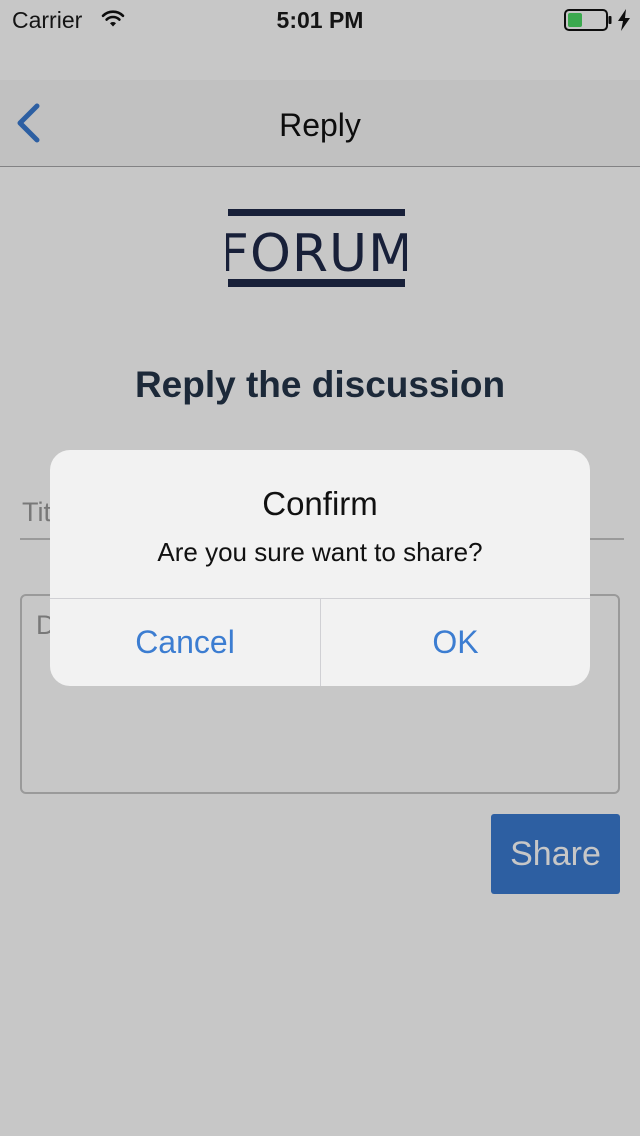  Describe the element at coordinates (185, 642) in the screenshot. I see `cancel-button: Cancel` at that location.